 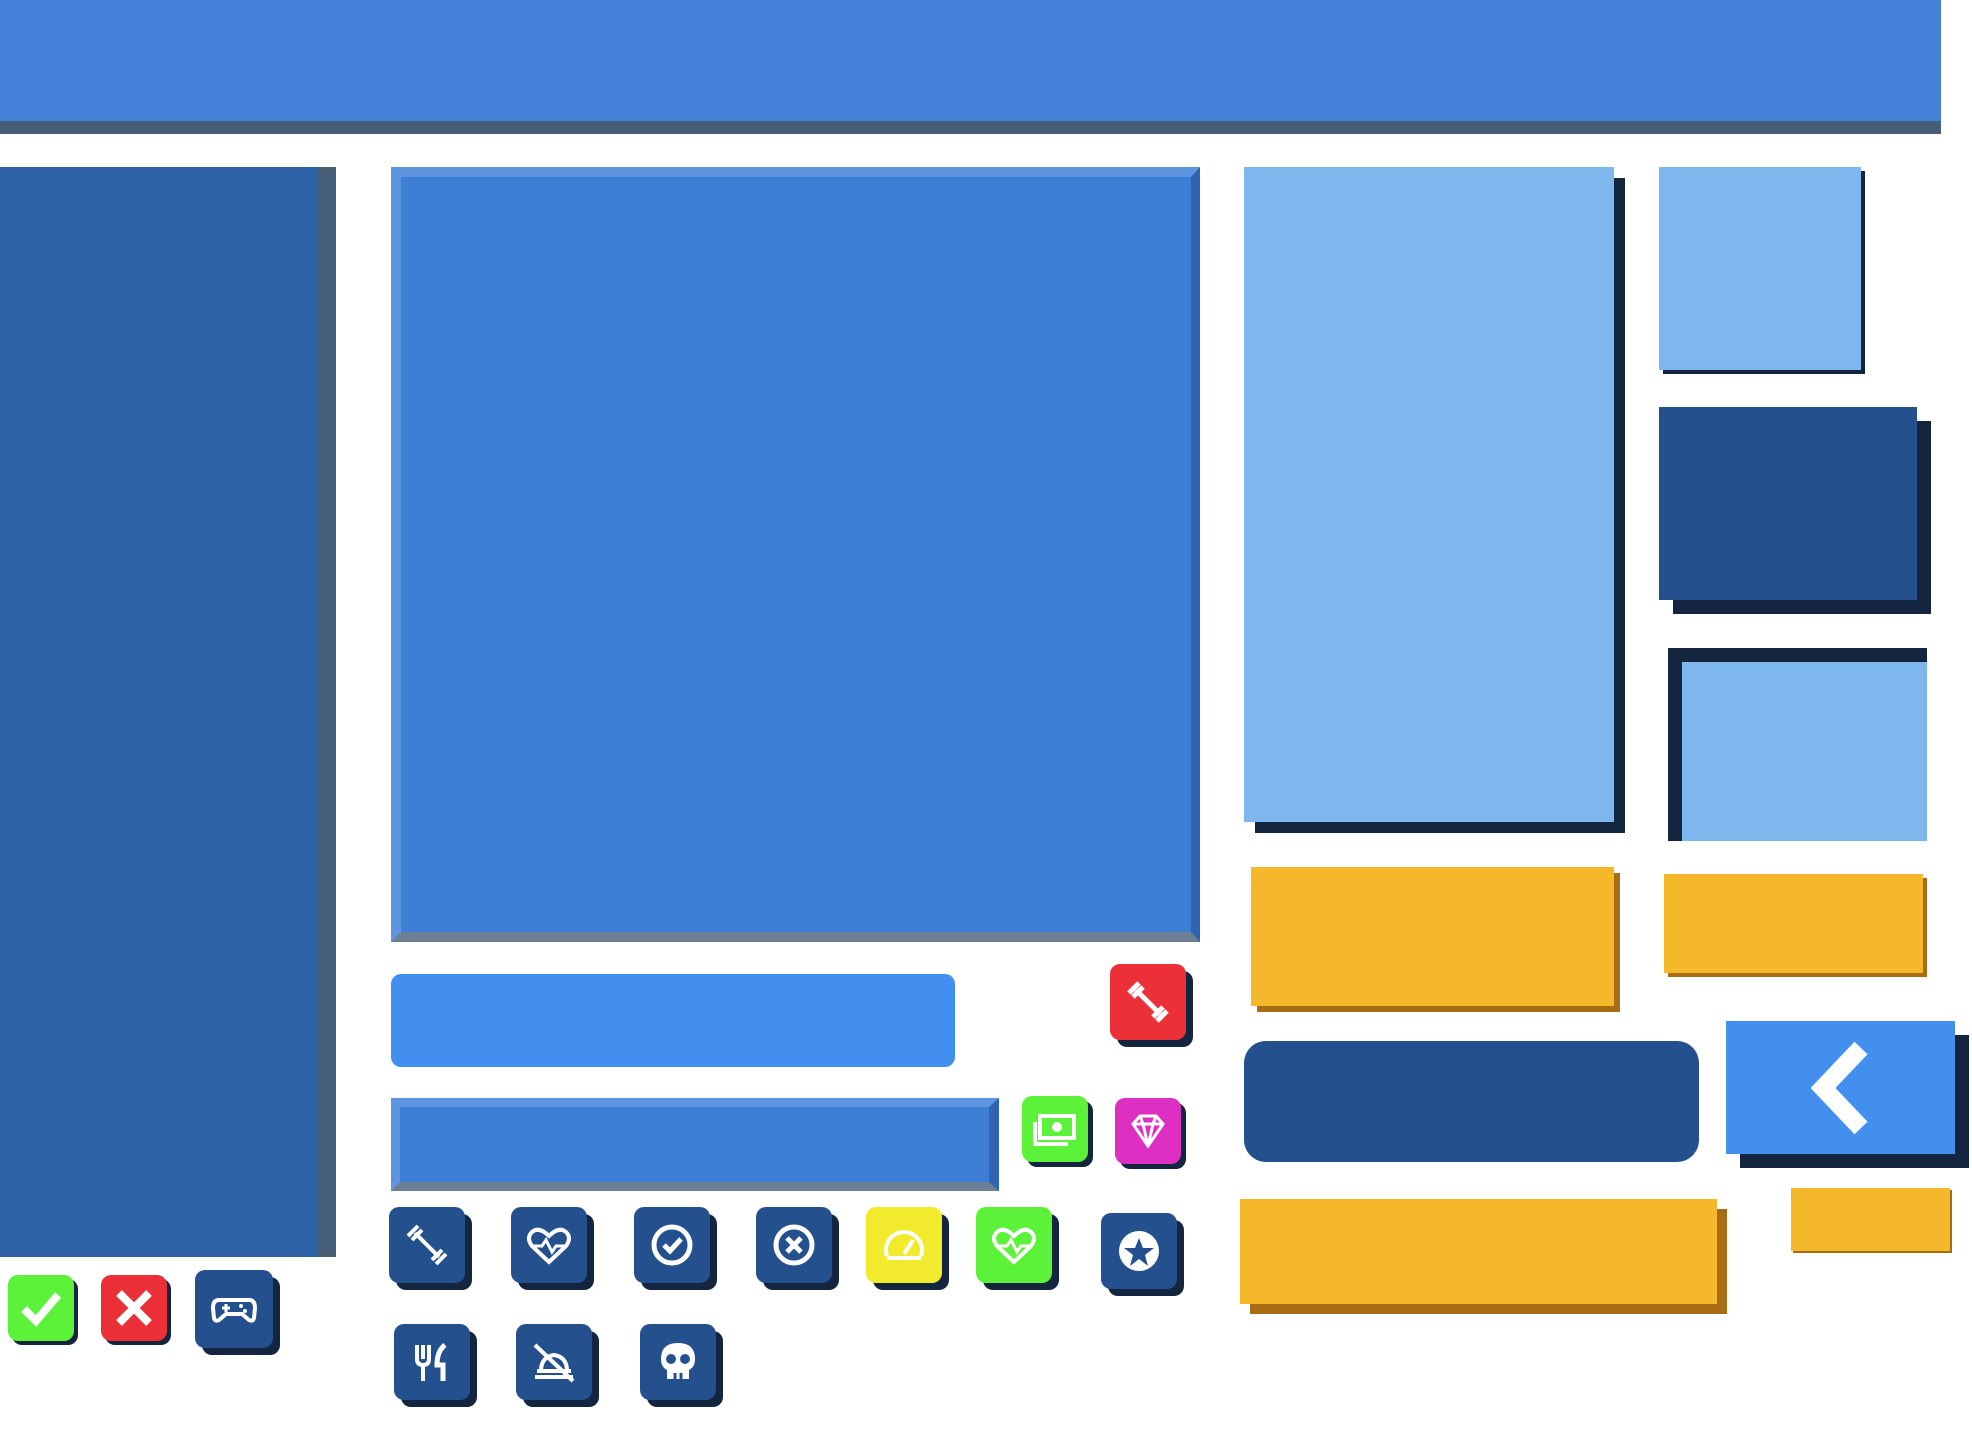 What do you see at coordinates (1478, 1251) in the screenshot?
I see `yellow-button-wide` at bounding box center [1478, 1251].